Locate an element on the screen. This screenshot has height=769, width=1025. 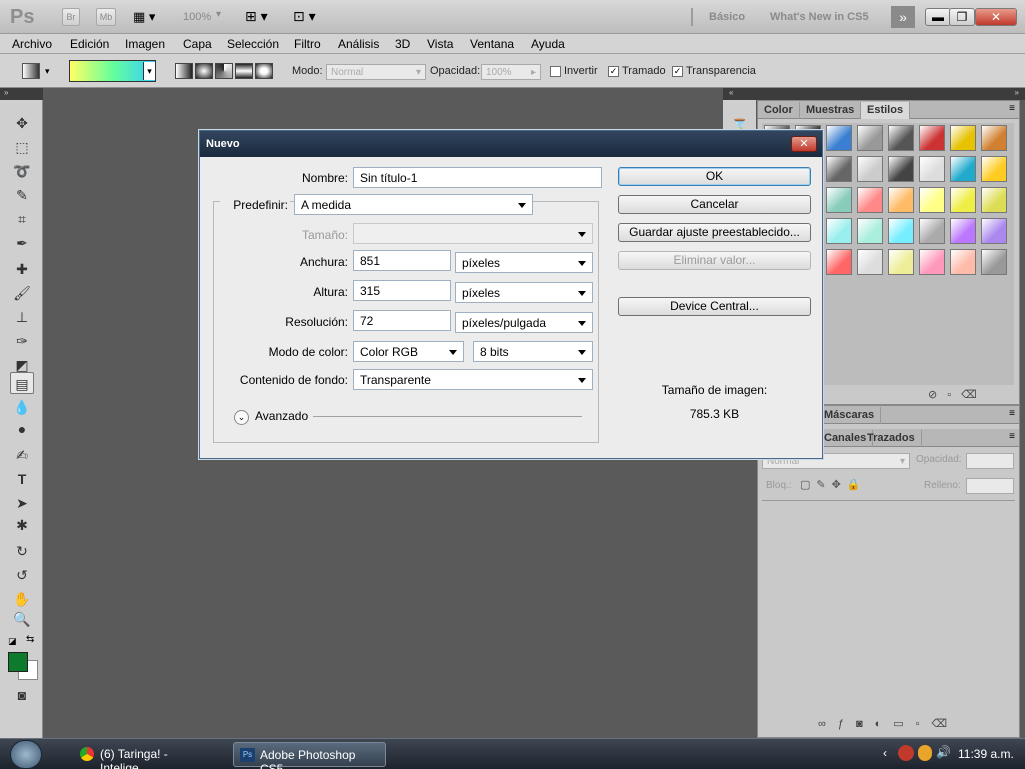
menu-archivo: Archivo is located at coordinates (32, 44).